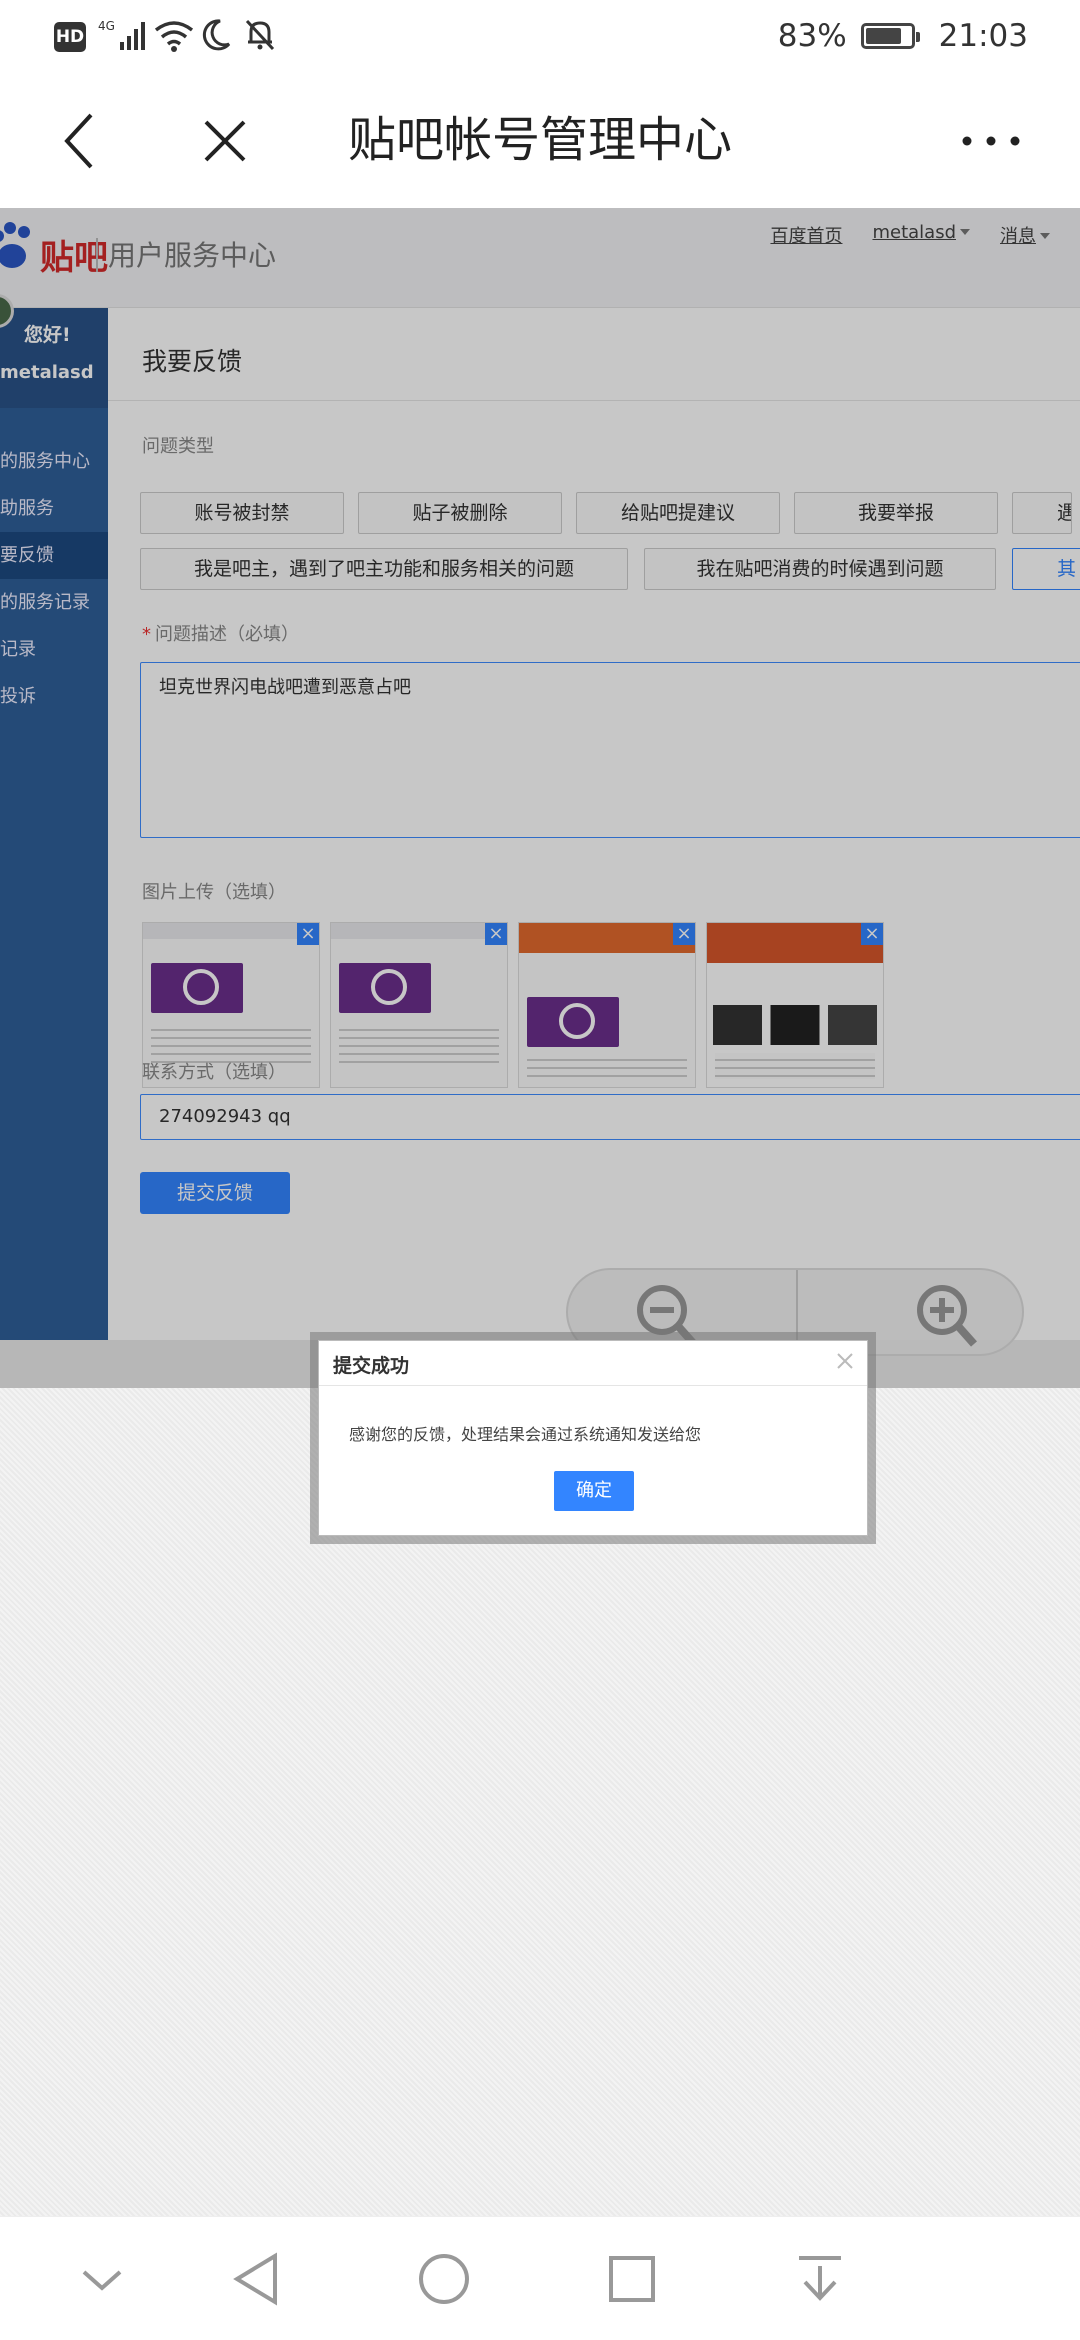 The height and width of the screenshot is (2340, 1080). I want to click on circle-home-icon, so click(444, 2279).